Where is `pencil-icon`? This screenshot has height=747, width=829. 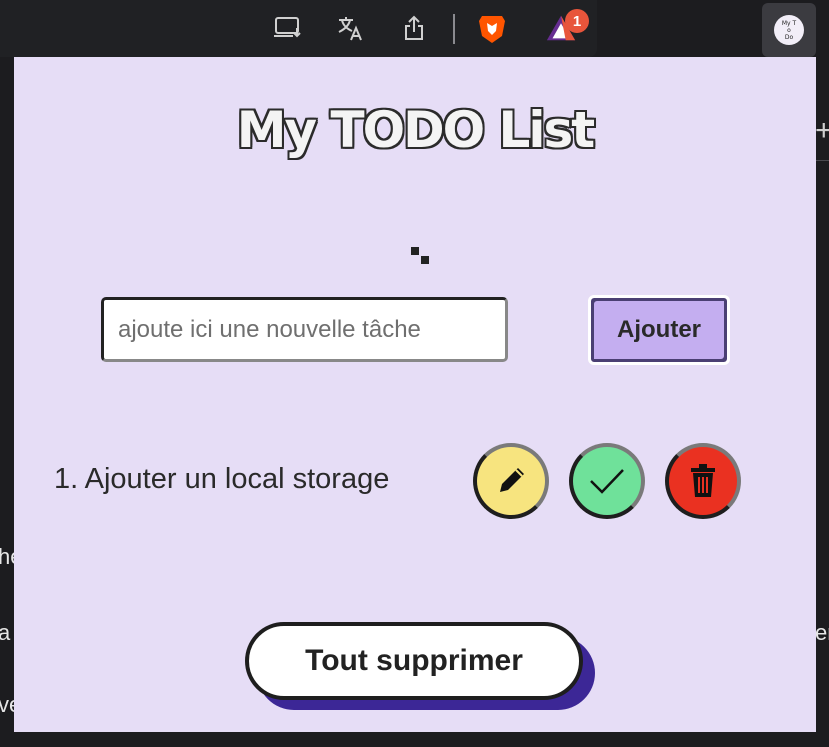
pencil-icon is located at coordinates (512, 480).